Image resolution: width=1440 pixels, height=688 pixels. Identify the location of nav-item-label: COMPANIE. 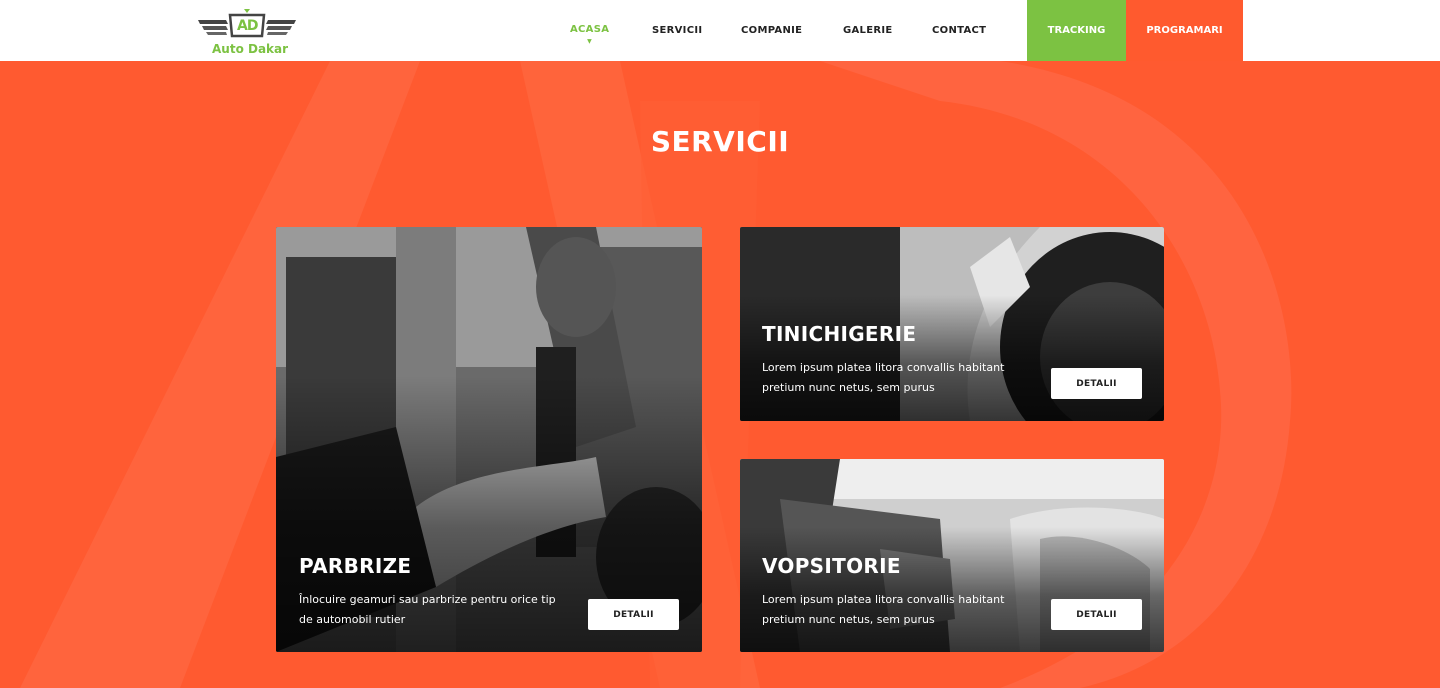
(772, 30).